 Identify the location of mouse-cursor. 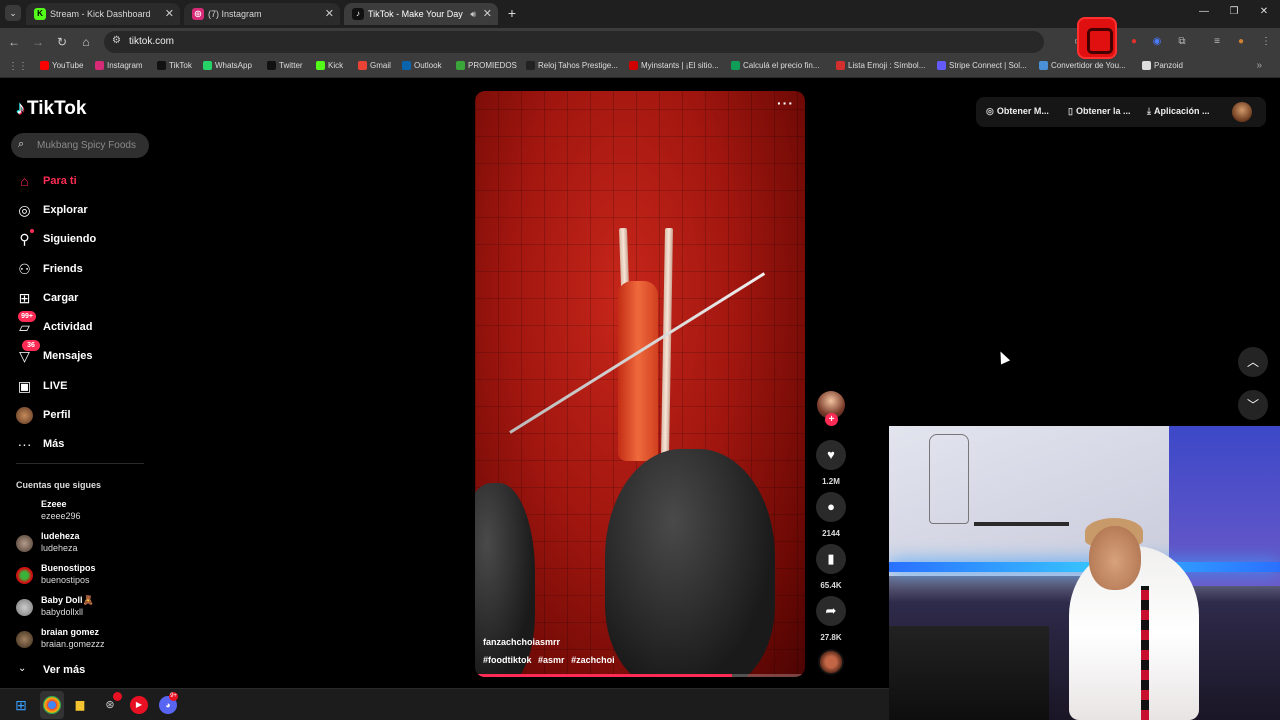
(1003, 357).